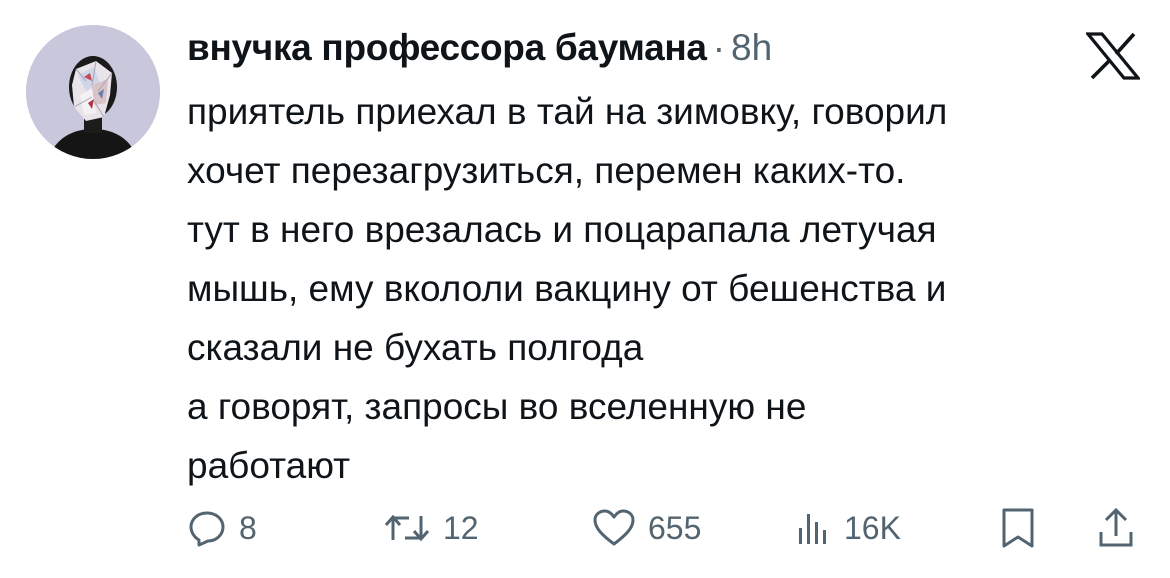  I want to click on views-count: 16K, so click(872, 527).